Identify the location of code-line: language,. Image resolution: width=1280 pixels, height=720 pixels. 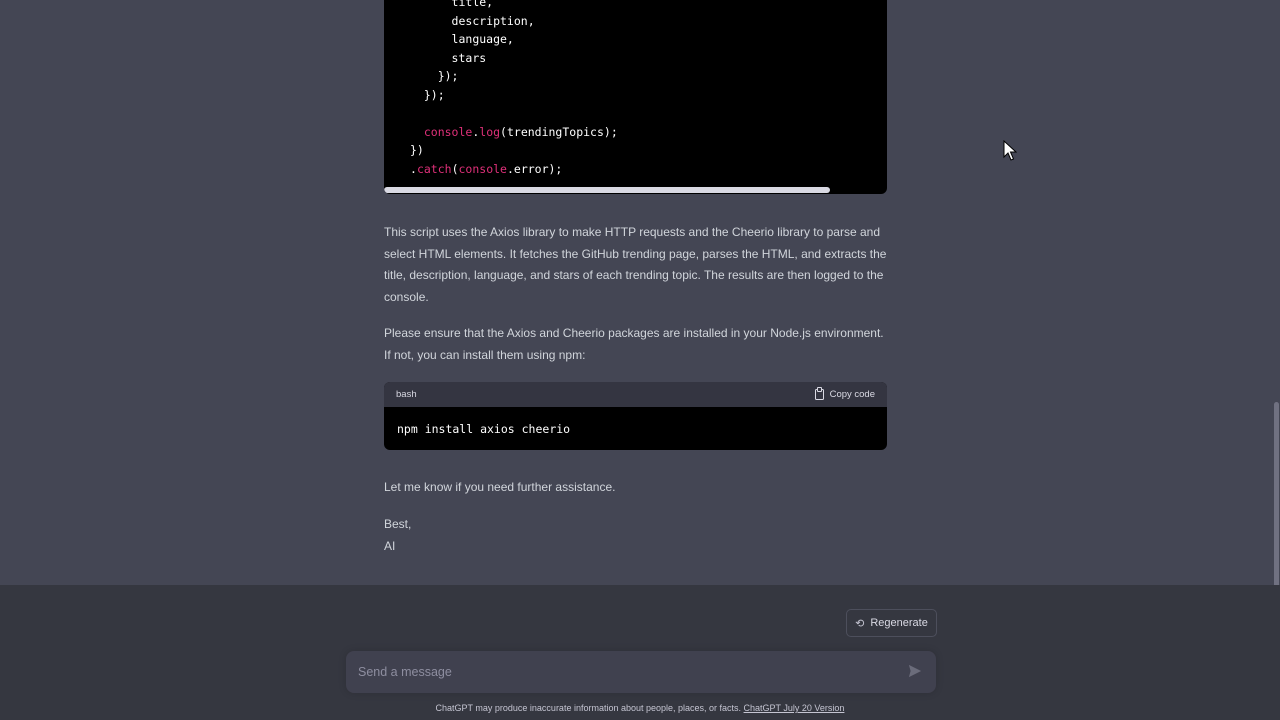
(462, 39).